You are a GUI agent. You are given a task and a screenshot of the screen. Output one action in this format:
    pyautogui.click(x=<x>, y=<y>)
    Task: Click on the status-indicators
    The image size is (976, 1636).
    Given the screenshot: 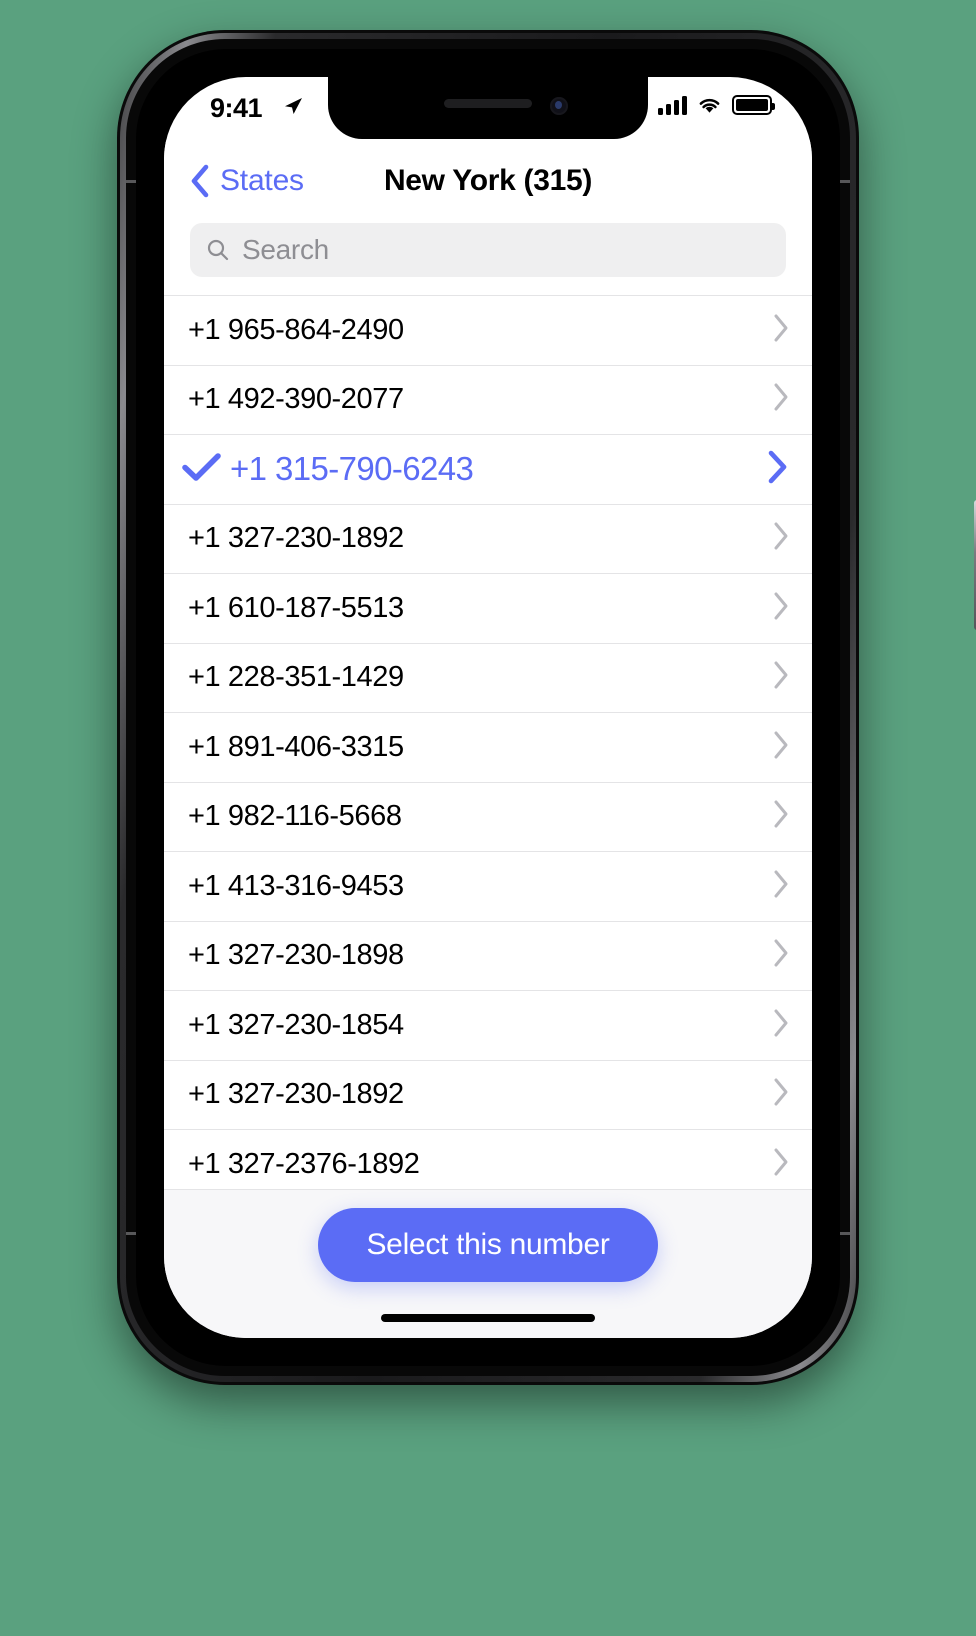 What is the action you would take?
    pyautogui.click(x=716, y=105)
    